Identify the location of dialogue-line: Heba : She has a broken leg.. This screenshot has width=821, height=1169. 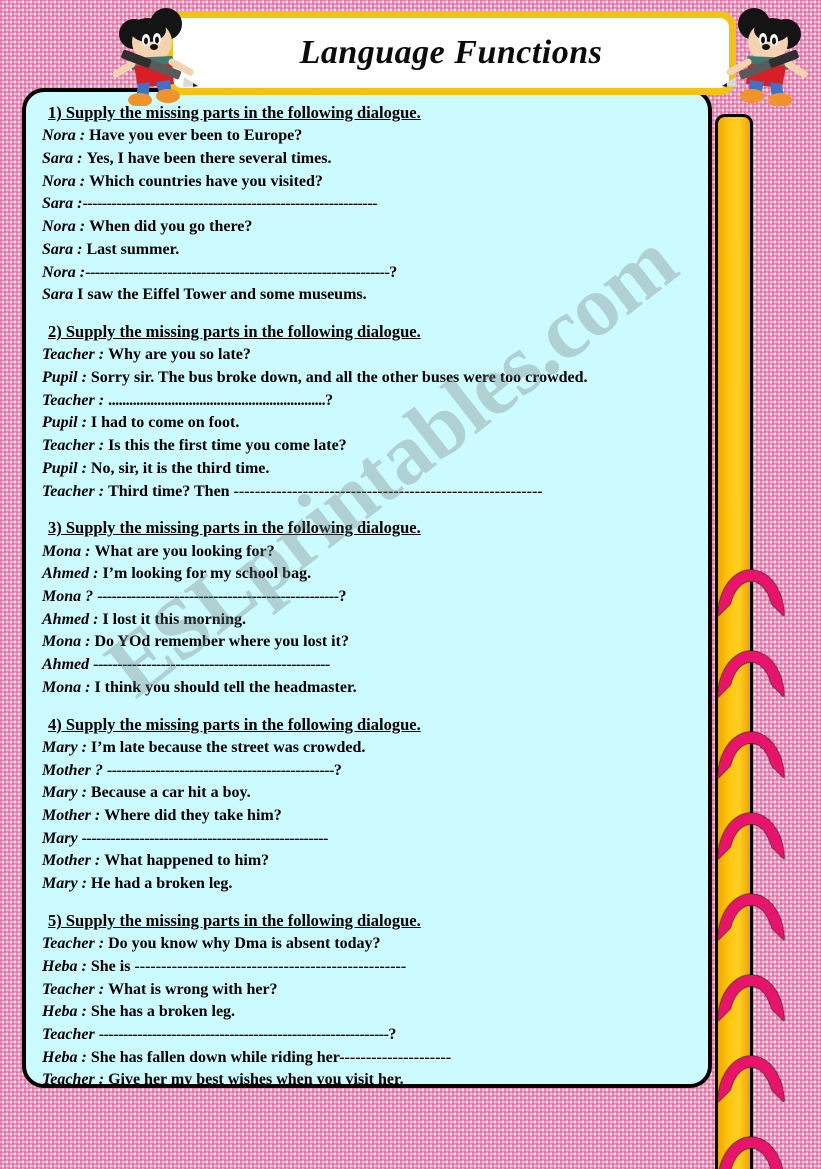
(369, 1012).